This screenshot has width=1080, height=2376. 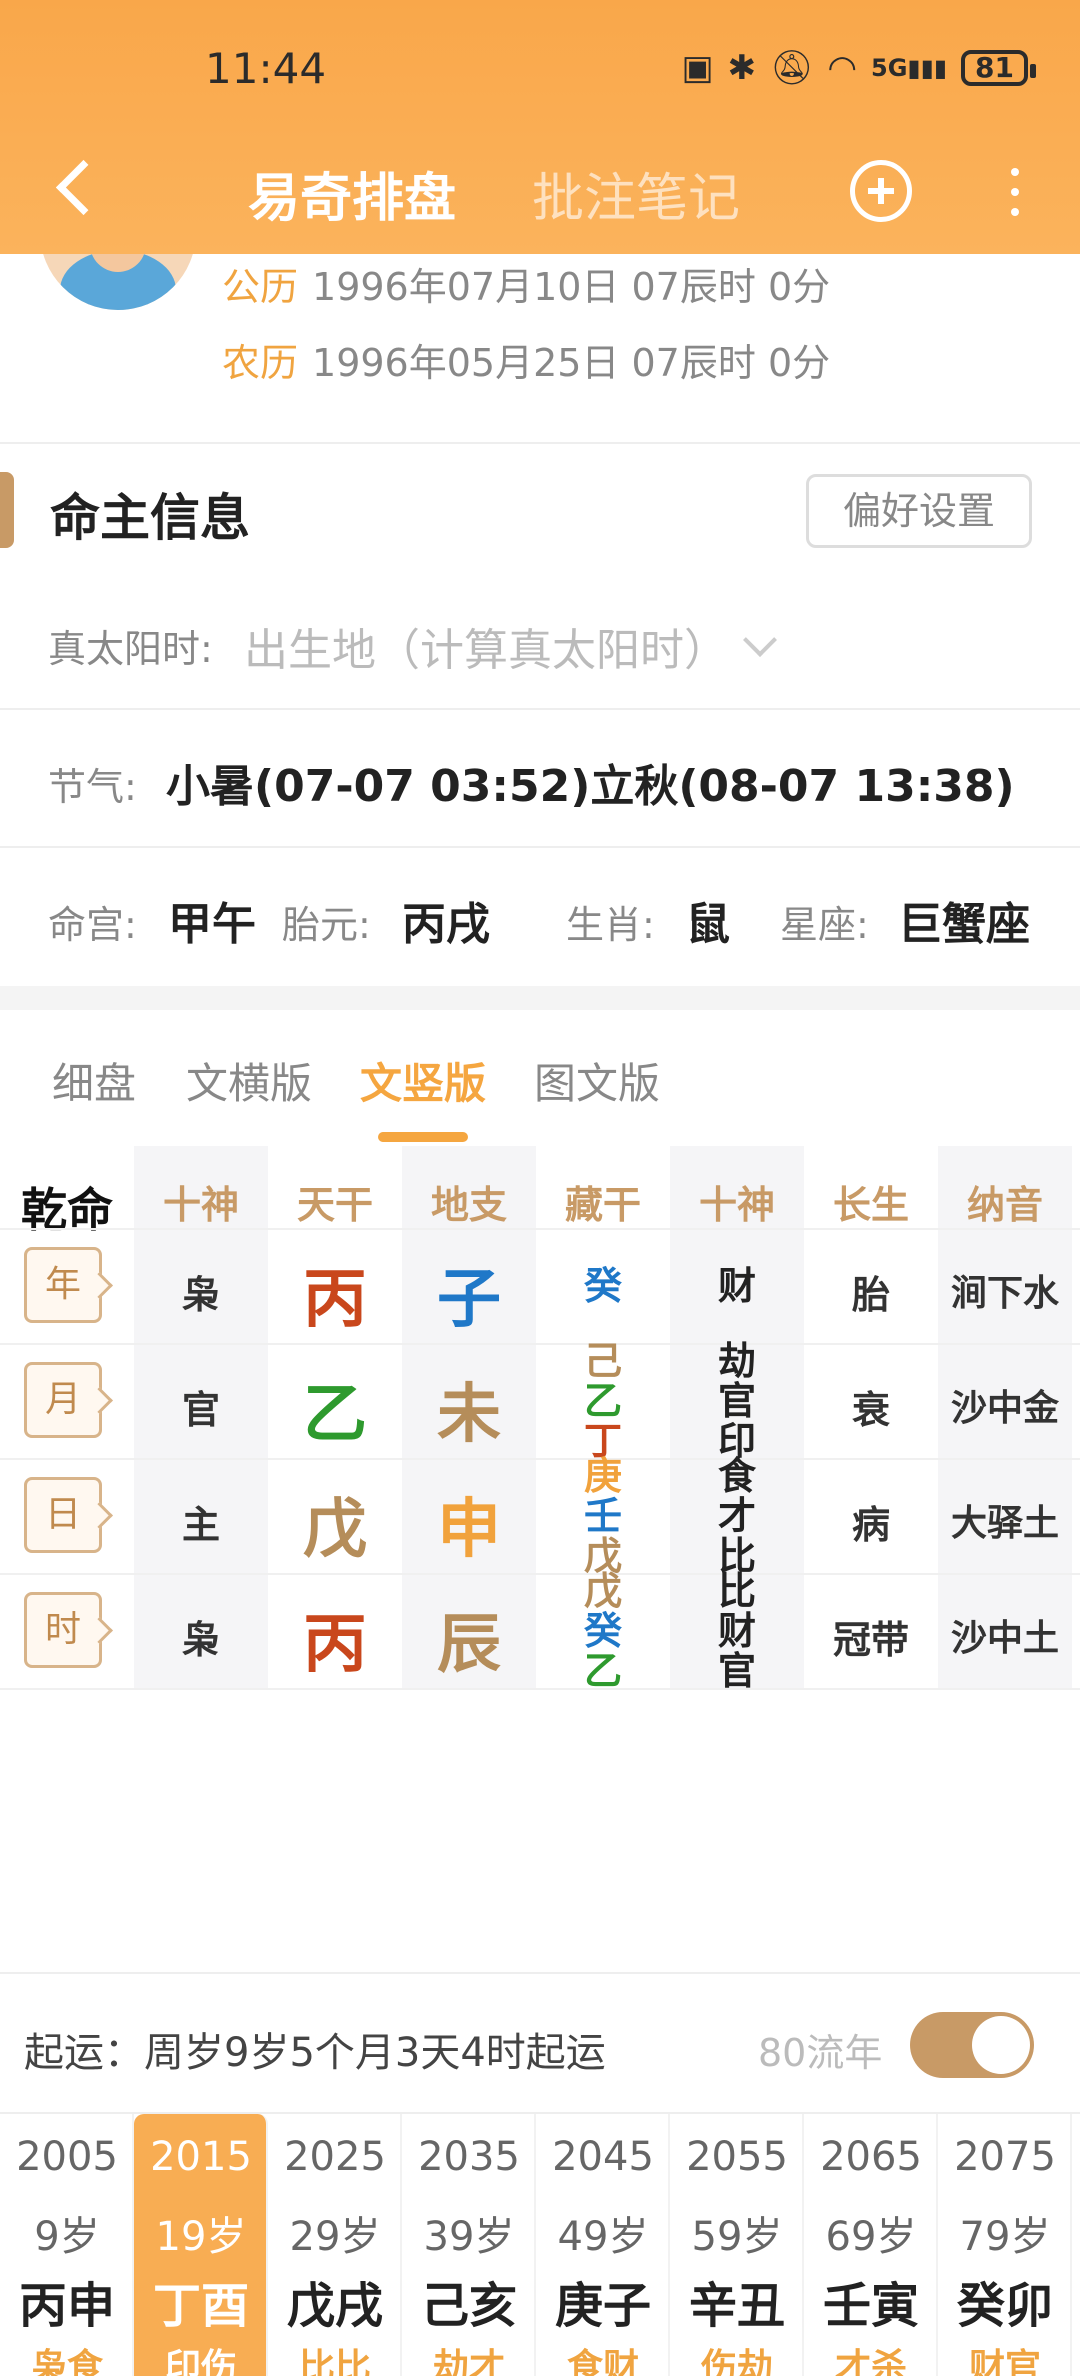 What do you see at coordinates (469, 1300) in the screenshot?
I see `pillar-dizhi: 子` at bounding box center [469, 1300].